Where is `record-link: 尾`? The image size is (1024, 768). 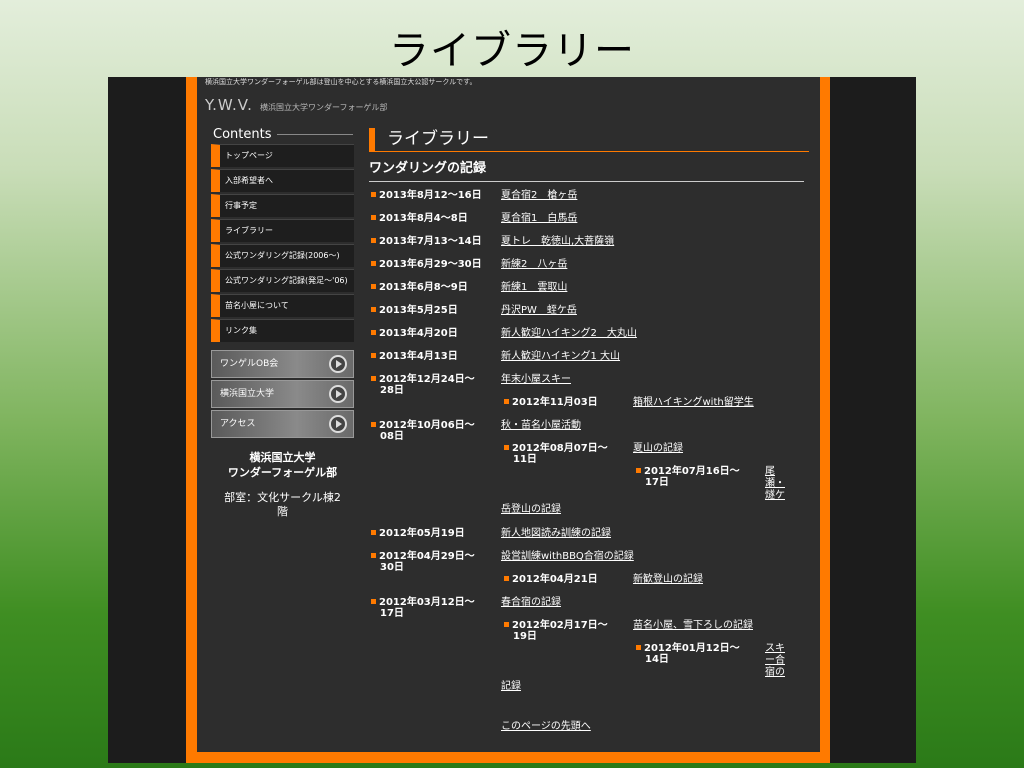
record-link: 尾 is located at coordinates (770, 471).